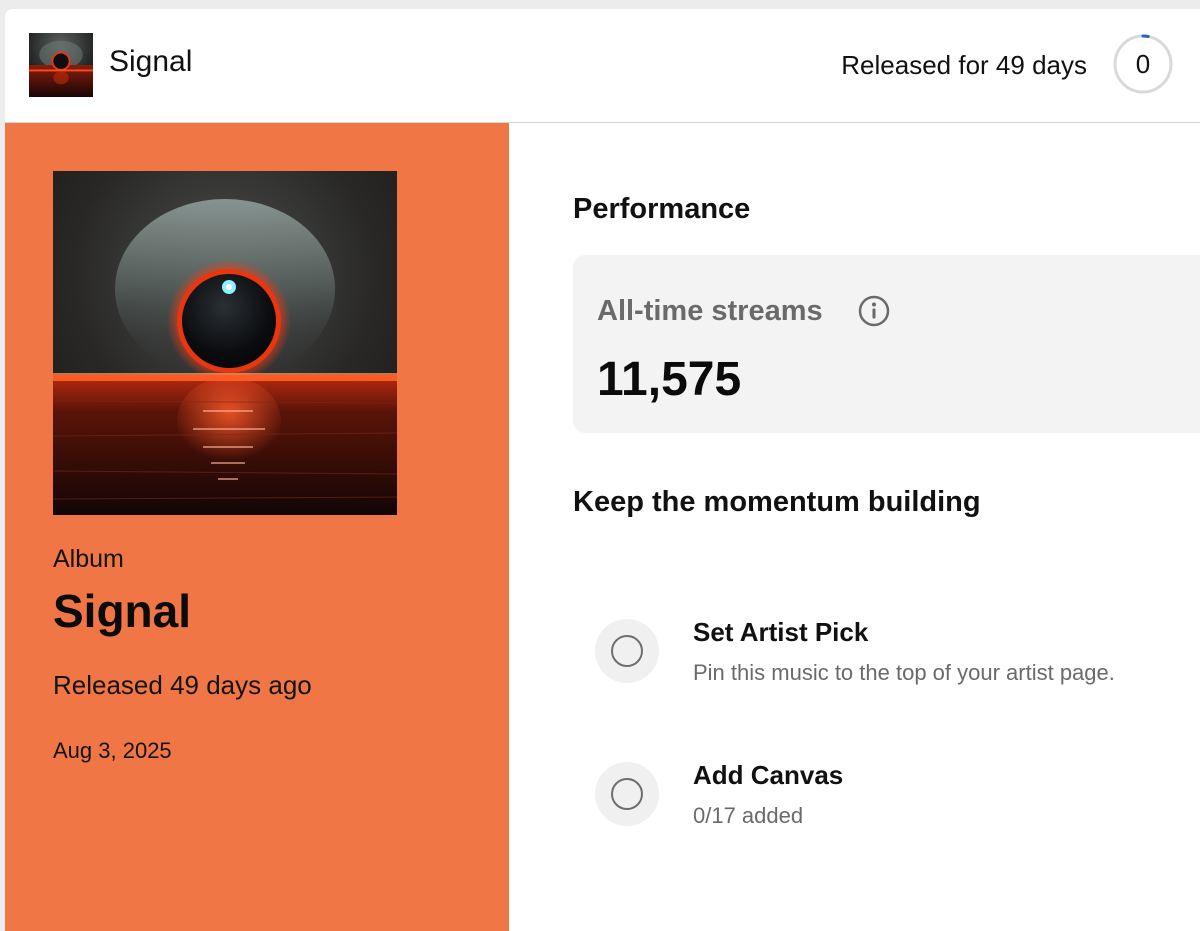 The height and width of the screenshot is (931, 1200). What do you see at coordinates (669, 379) in the screenshot?
I see `streams-value: 11,575` at bounding box center [669, 379].